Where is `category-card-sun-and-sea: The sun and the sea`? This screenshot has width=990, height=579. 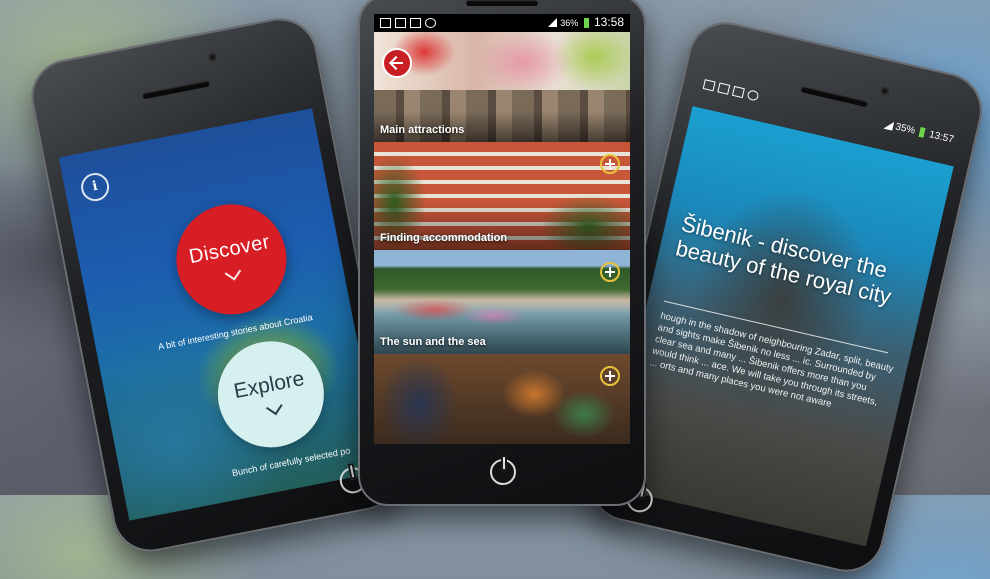
category-card-sun-and-sea: The sun and the sea is located at coordinates (502, 303).